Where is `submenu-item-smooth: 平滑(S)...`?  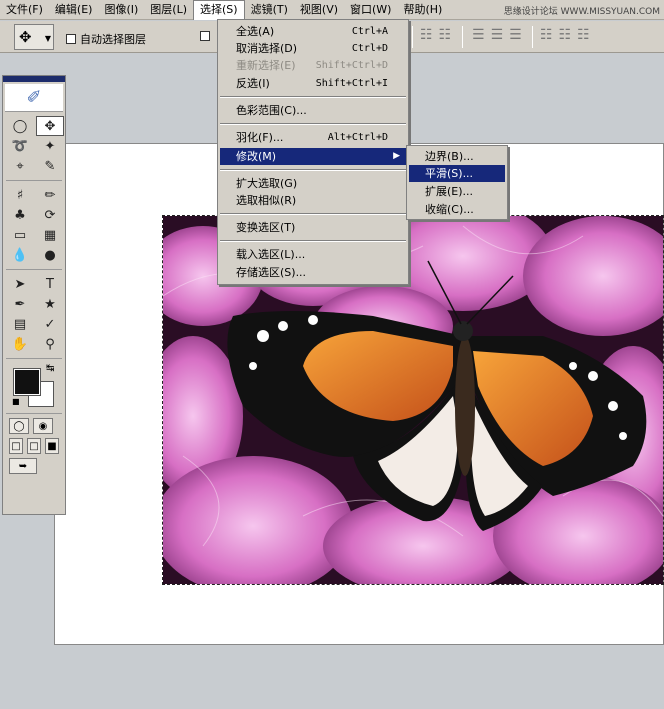 submenu-item-smooth: 平滑(S)... is located at coordinates (457, 173).